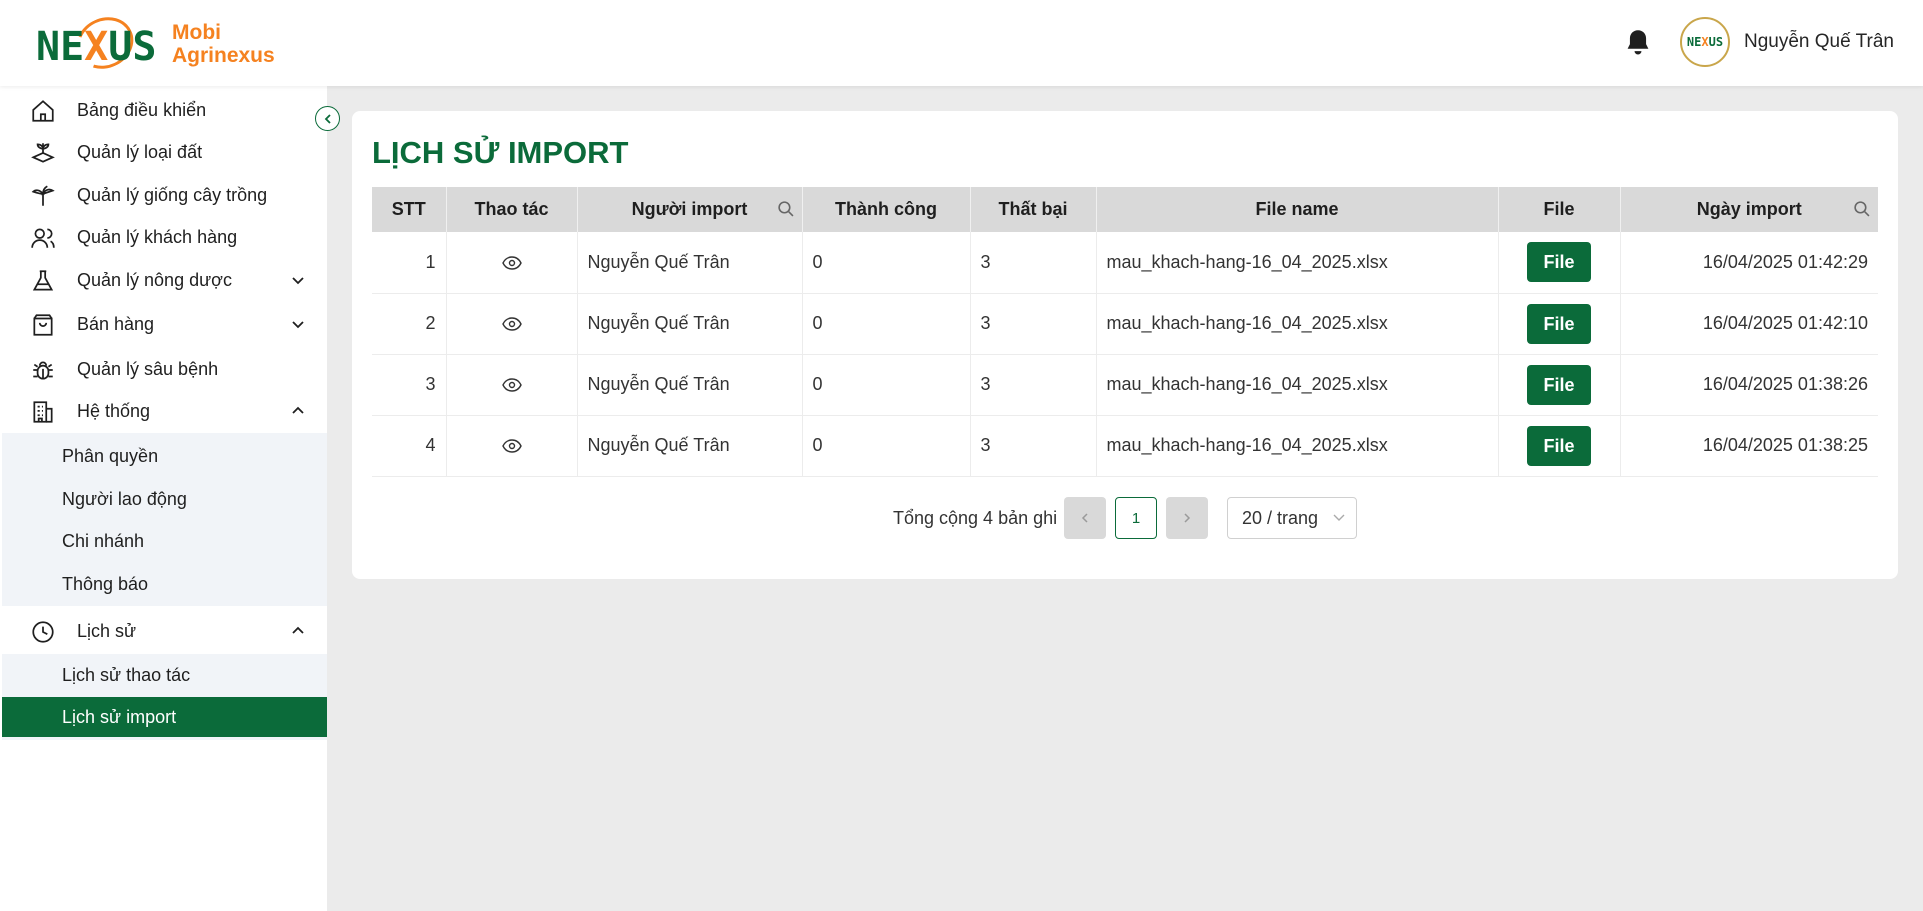 The height and width of the screenshot is (911, 1923). What do you see at coordinates (1749, 385) in the screenshot?
I see `cell-import-date: 16/04/2025 01:38:26` at bounding box center [1749, 385].